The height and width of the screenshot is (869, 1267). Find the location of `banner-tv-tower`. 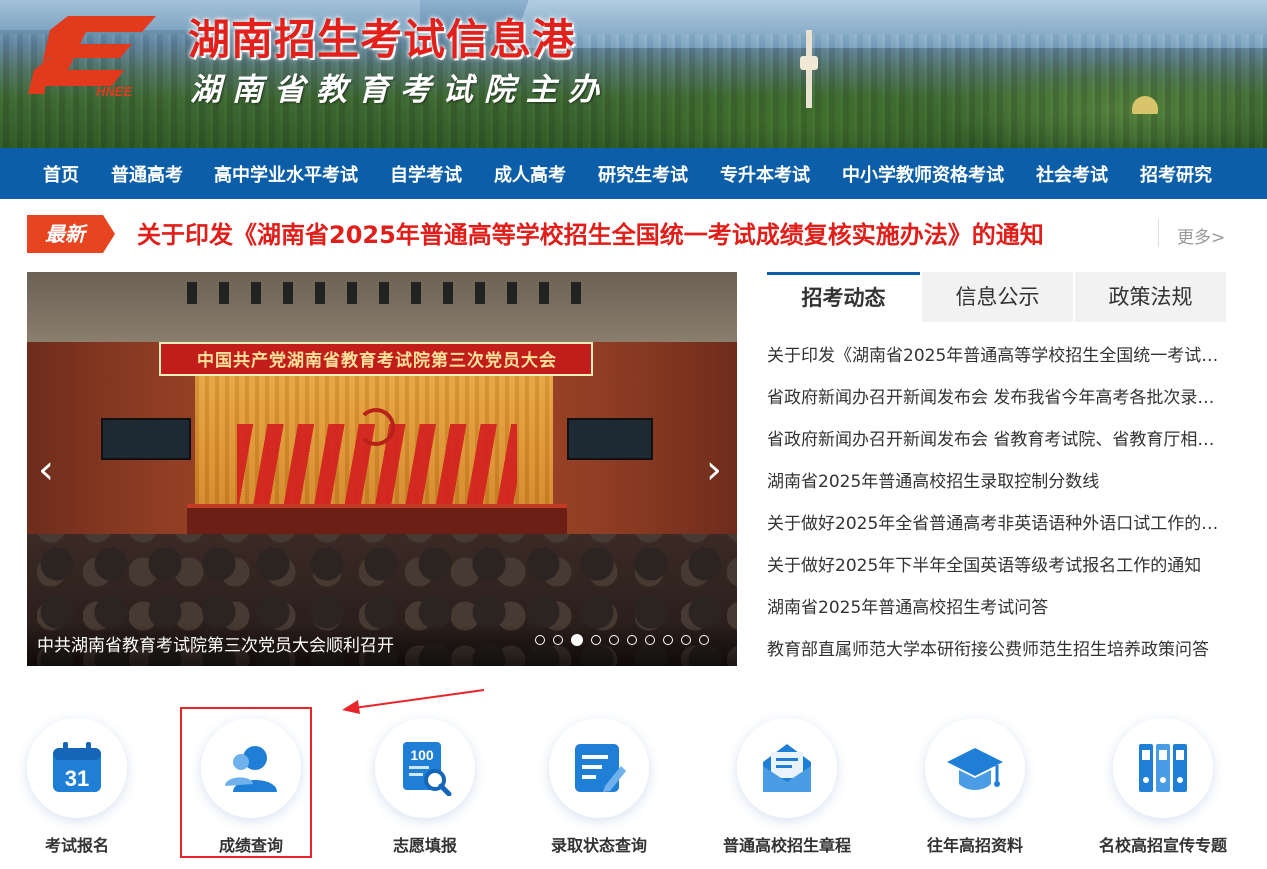

banner-tv-tower is located at coordinates (809, 69).